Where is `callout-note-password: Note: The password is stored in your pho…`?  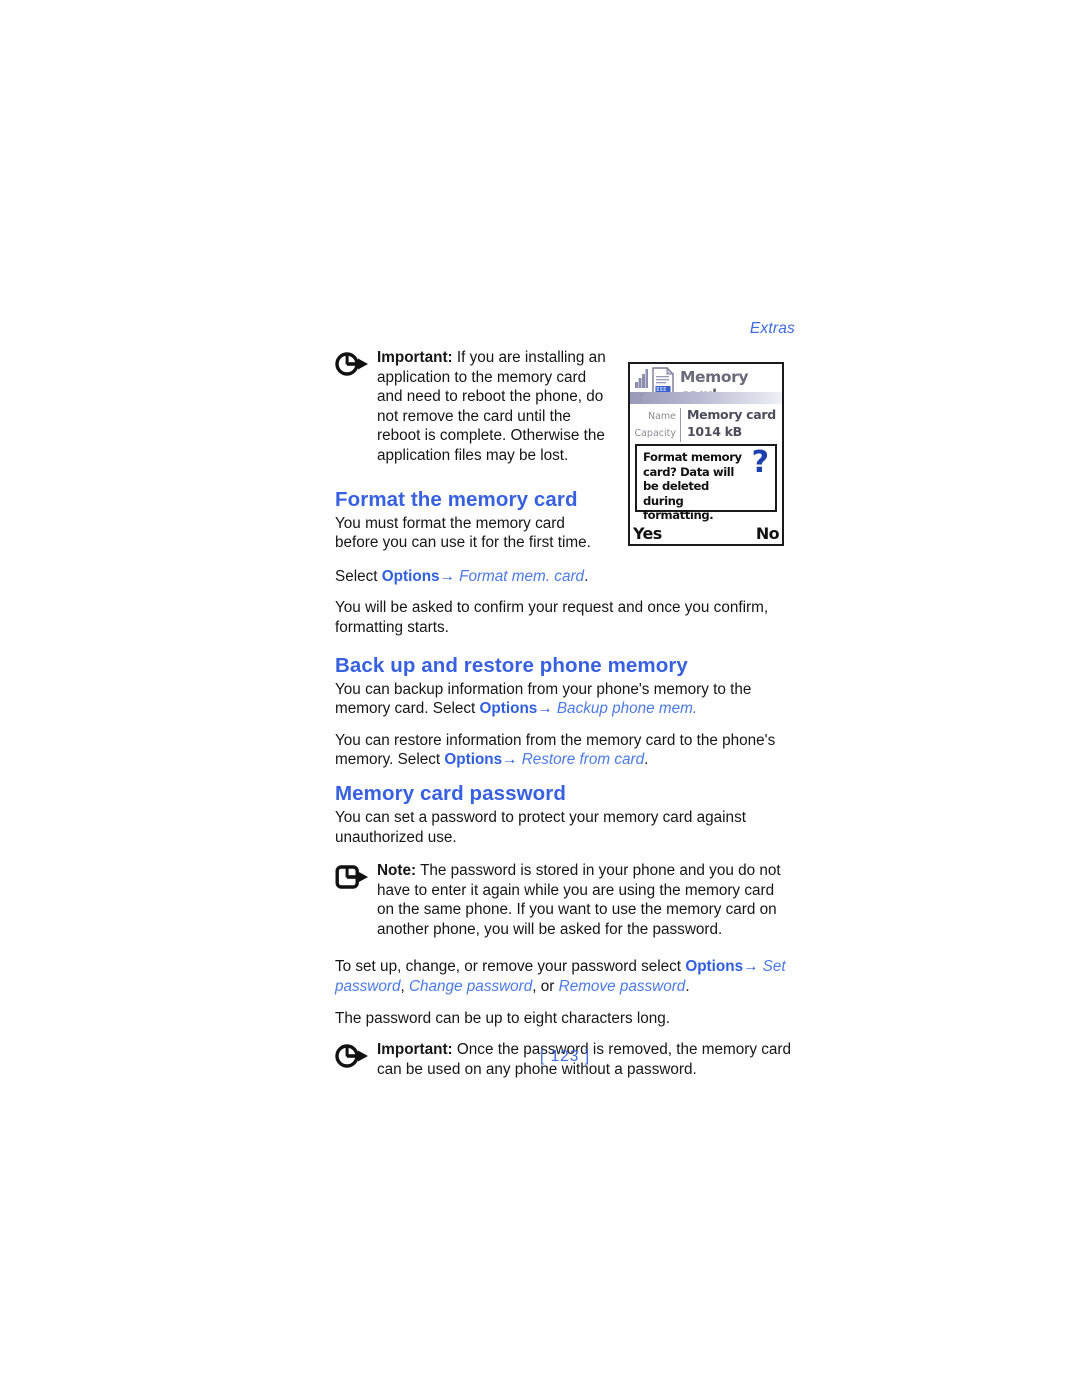 callout-note-password: Note: The password is stored in your pho… is located at coordinates (565, 900).